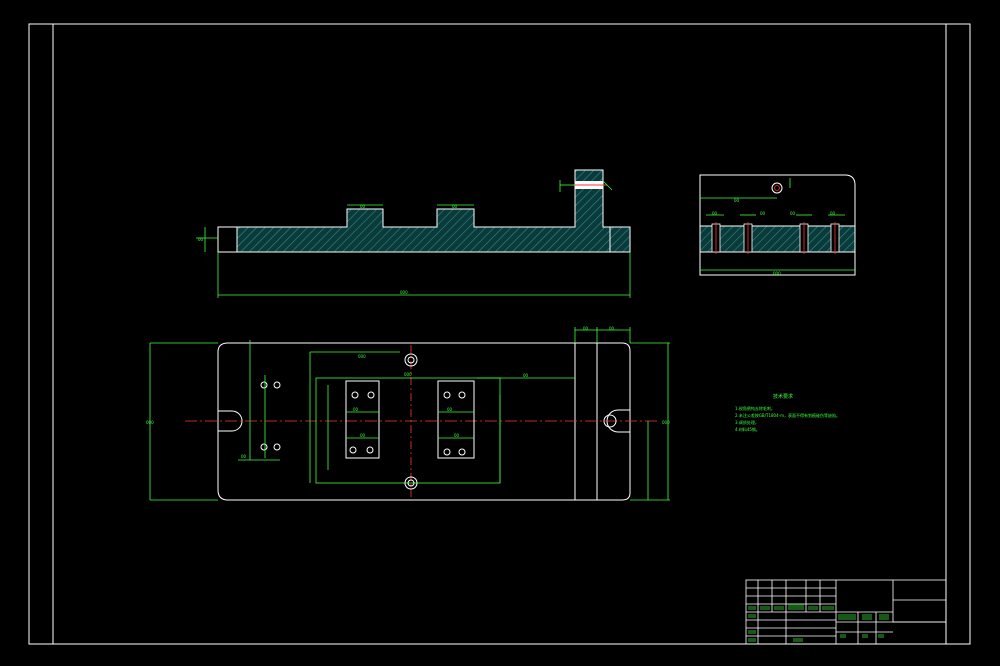 This screenshot has width=1000, height=666. What do you see at coordinates (783, 396) in the screenshot?
I see `svg-text: 技术要求` at bounding box center [783, 396].